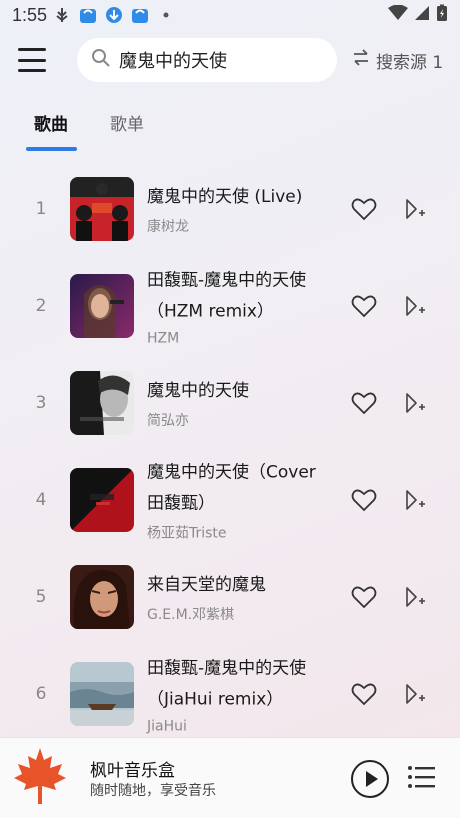 The image size is (460, 818). Describe the element at coordinates (422, 15) in the screenshot. I see `signal-icon` at that location.